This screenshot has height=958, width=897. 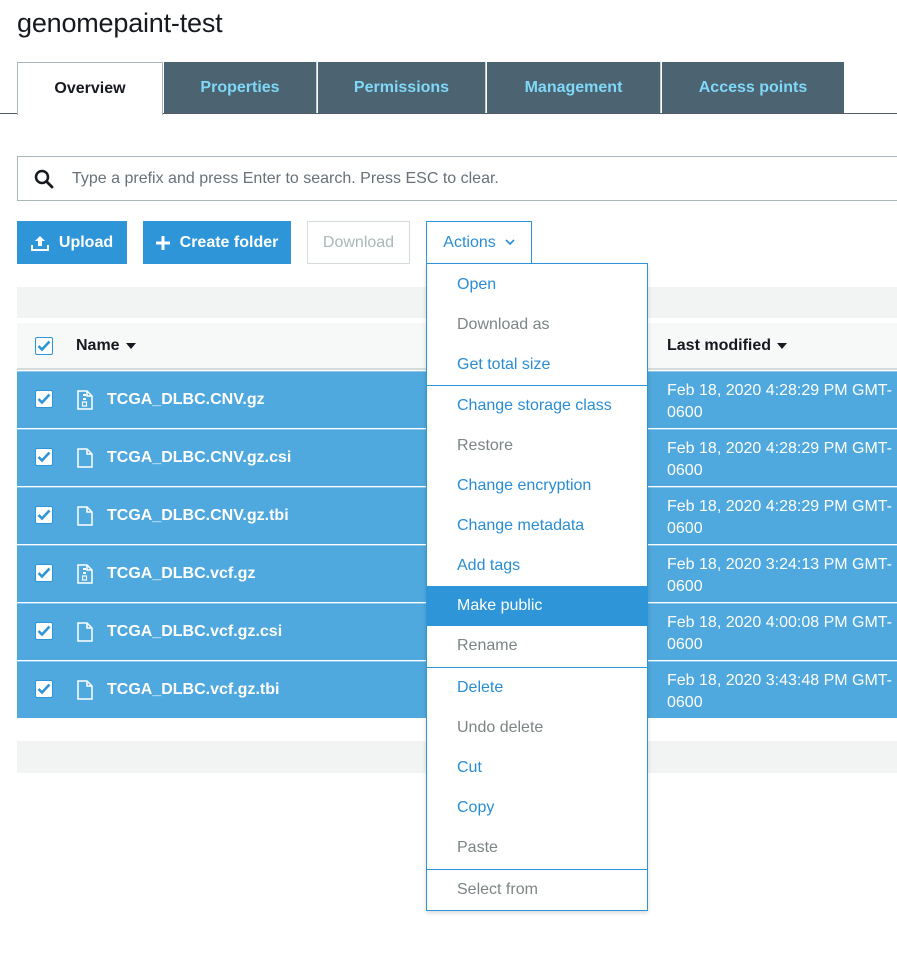 What do you see at coordinates (537, 890) in the screenshot?
I see `menu-item-select-from: Select from` at bounding box center [537, 890].